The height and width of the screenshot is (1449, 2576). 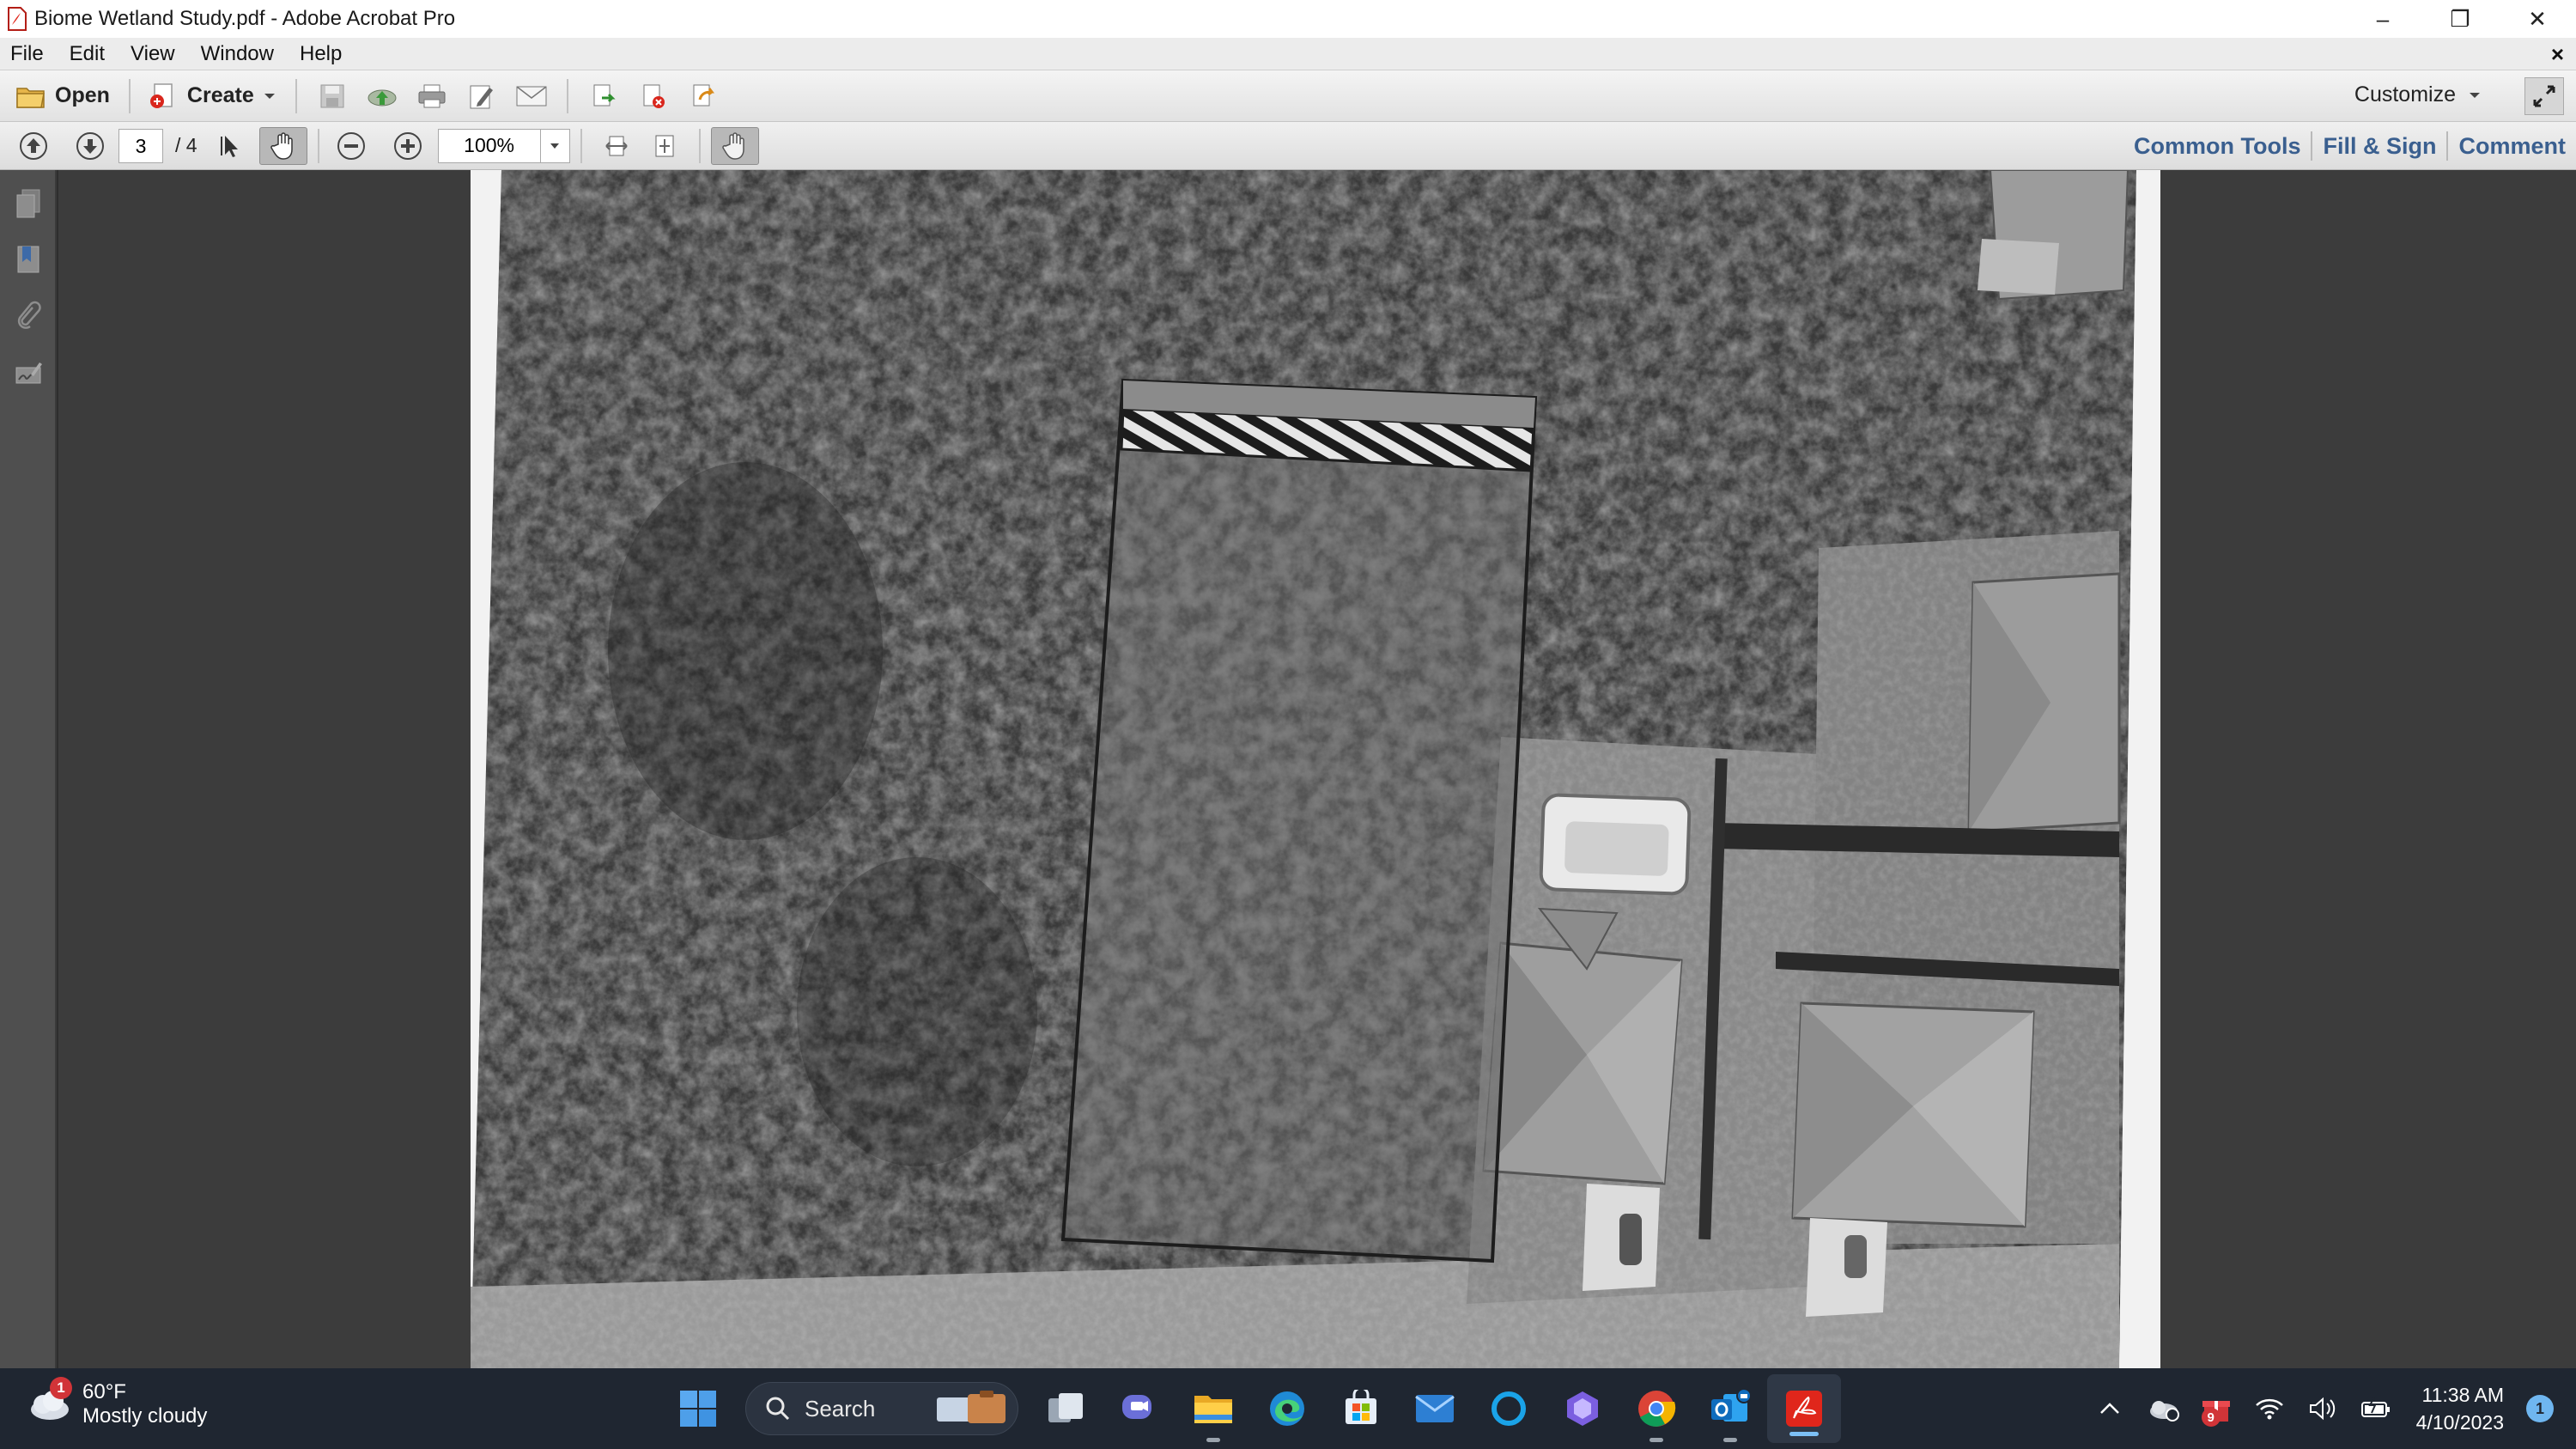 What do you see at coordinates (604, 96) in the screenshot?
I see `export-button` at bounding box center [604, 96].